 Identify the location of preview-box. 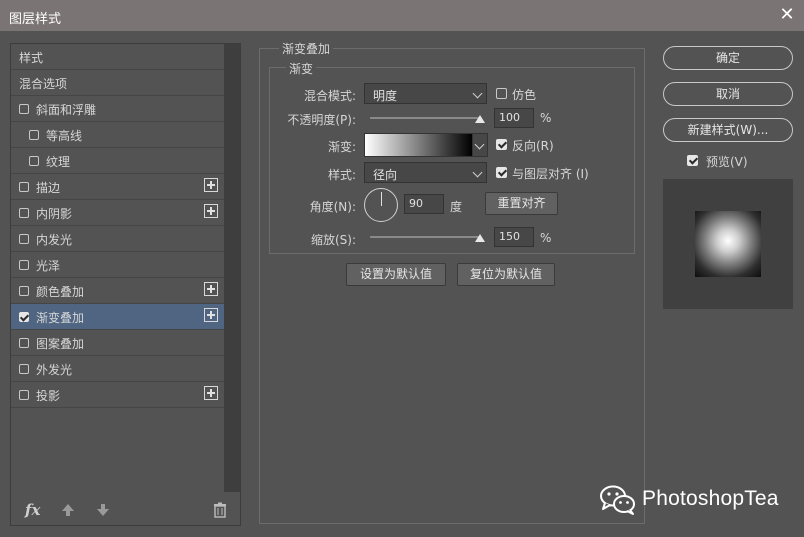
(728, 244).